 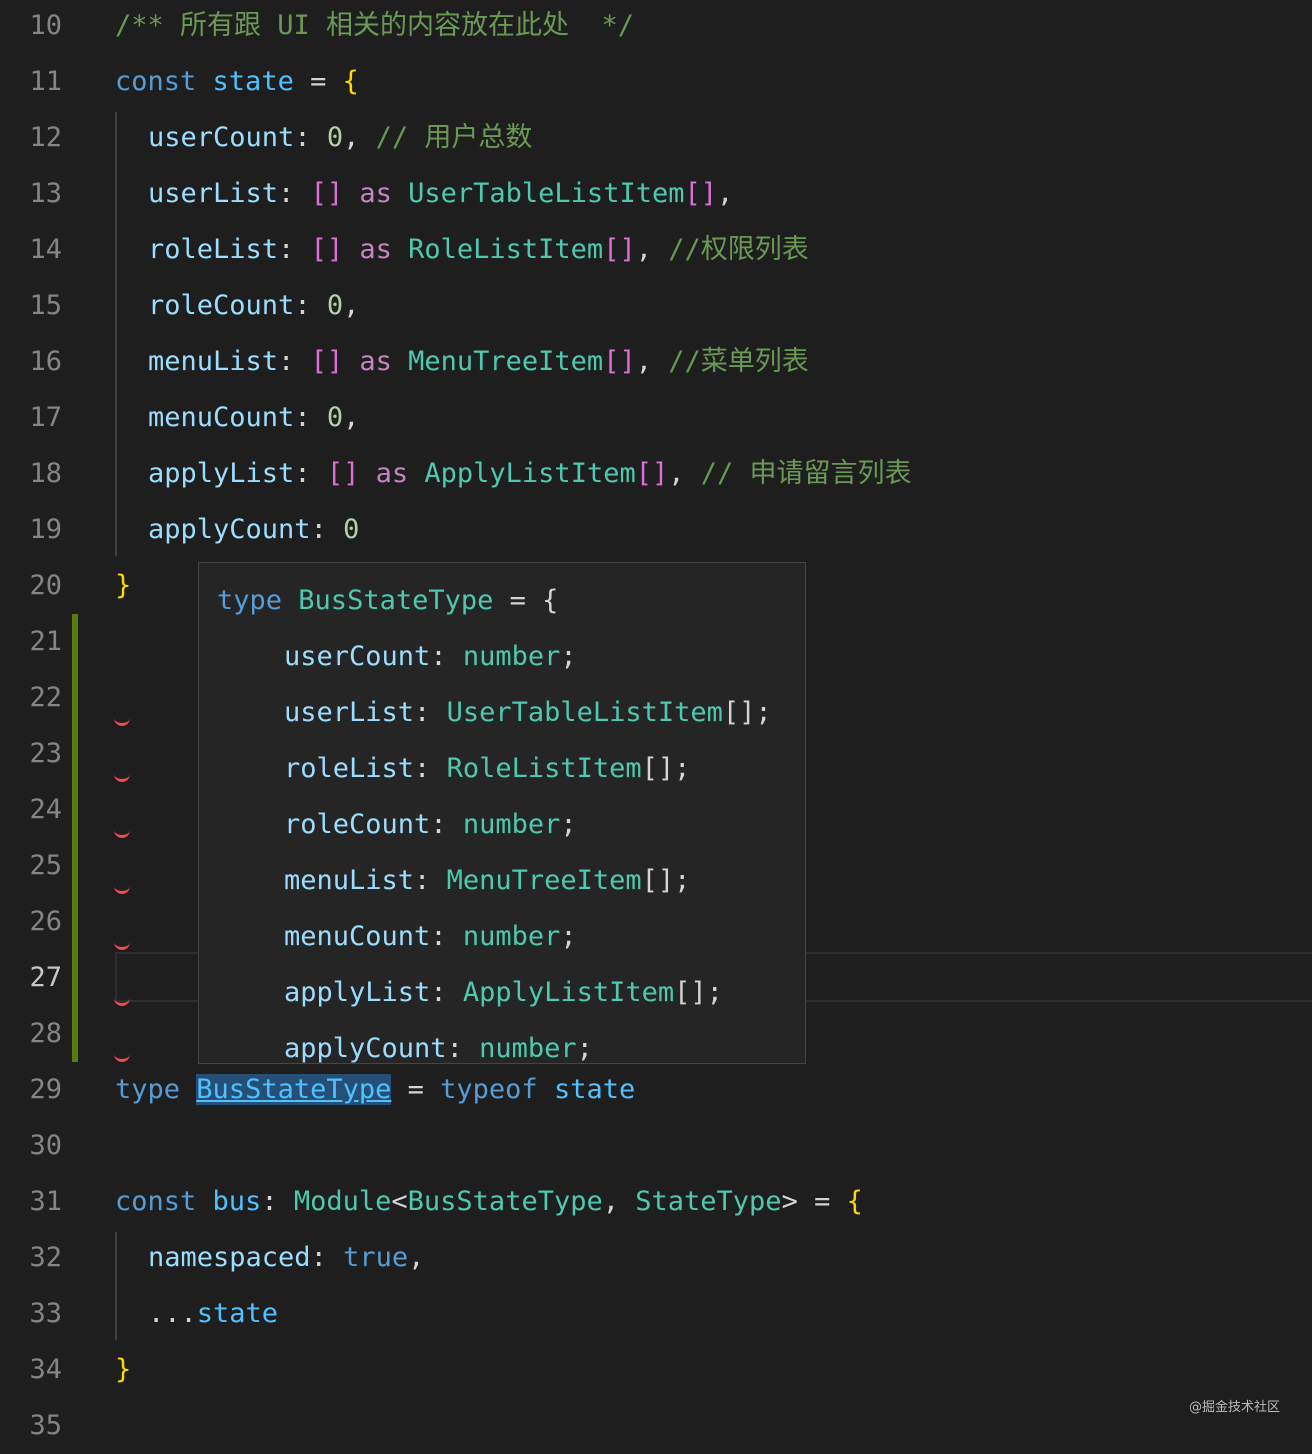 What do you see at coordinates (221, 417) in the screenshot?
I see `code-token: menuCount` at bounding box center [221, 417].